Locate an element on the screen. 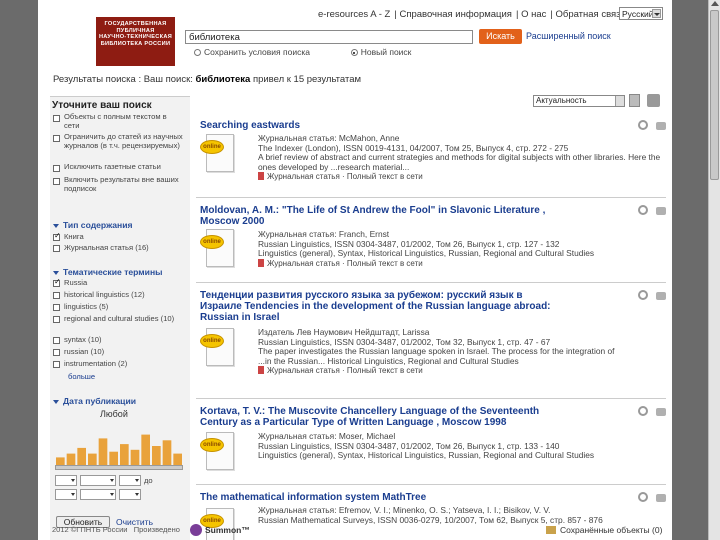 The image size is (720, 540). checkbox-journal-article is located at coordinates (56, 248).